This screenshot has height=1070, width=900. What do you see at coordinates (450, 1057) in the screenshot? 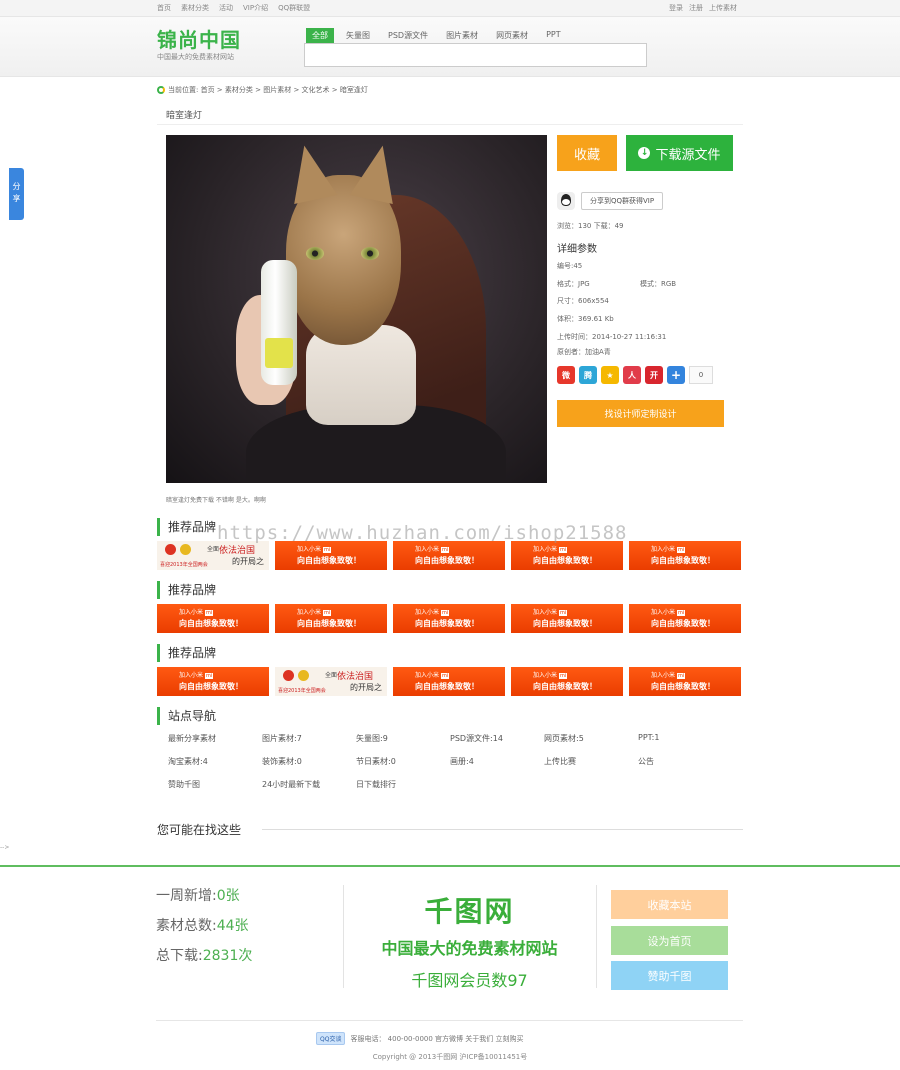
I see `copyright: Copyright @ 2013千图网 沪ICP备10011451号` at bounding box center [450, 1057].